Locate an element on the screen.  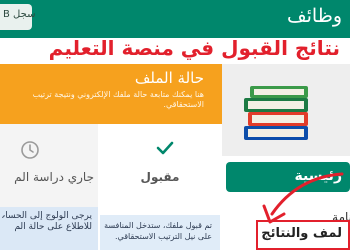
info-line: للاطلاع على حالة الم is located at coordinates (53, 227).